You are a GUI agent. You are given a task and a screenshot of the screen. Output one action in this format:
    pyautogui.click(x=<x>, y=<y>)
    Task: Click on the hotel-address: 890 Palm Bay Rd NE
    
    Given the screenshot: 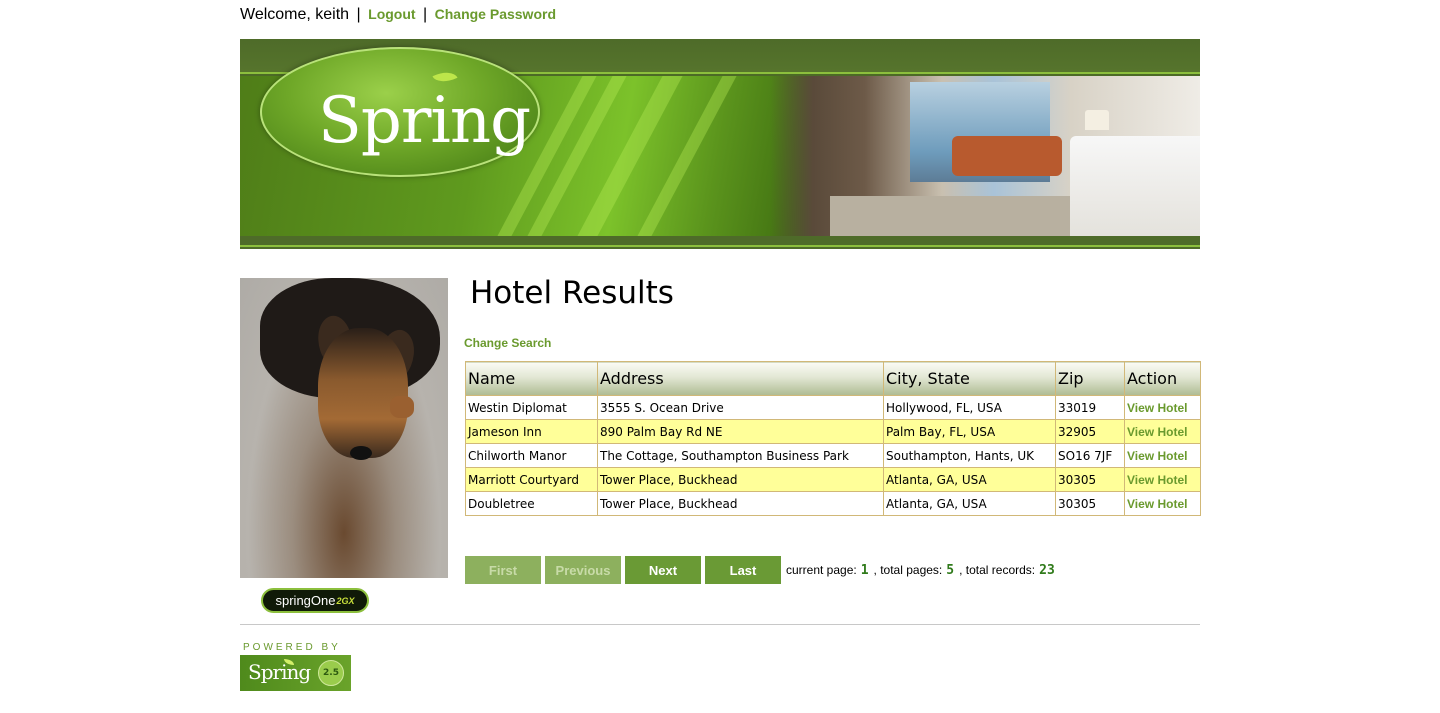 What is the action you would take?
    pyautogui.click(x=740, y=431)
    